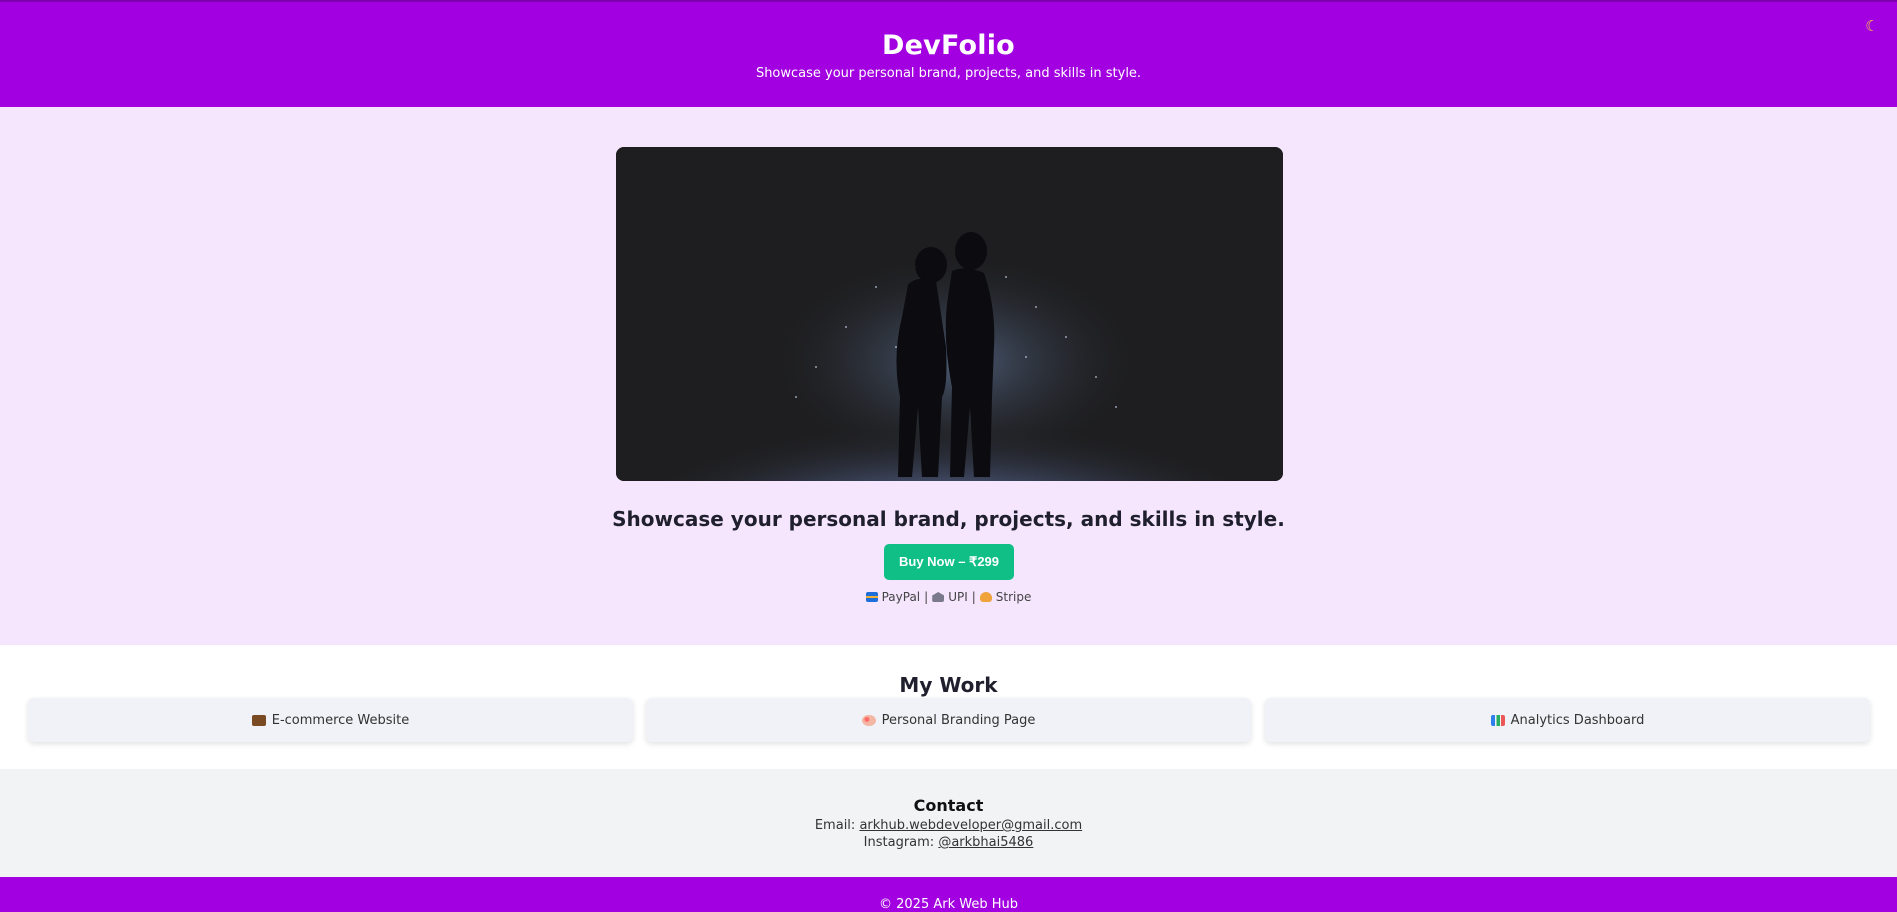 This screenshot has width=1897, height=912. Describe the element at coordinates (901, 597) in the screenshot. I see `payment-paypal: PayPal` at that location.